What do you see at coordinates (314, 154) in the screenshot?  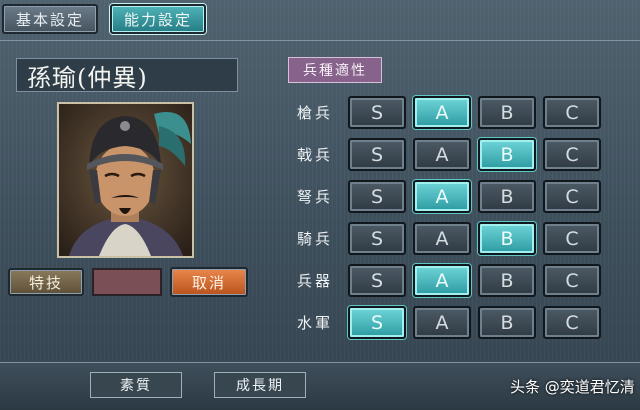 I see `aptitude-row-label: 戟兵` at bounding box center [314, 154].